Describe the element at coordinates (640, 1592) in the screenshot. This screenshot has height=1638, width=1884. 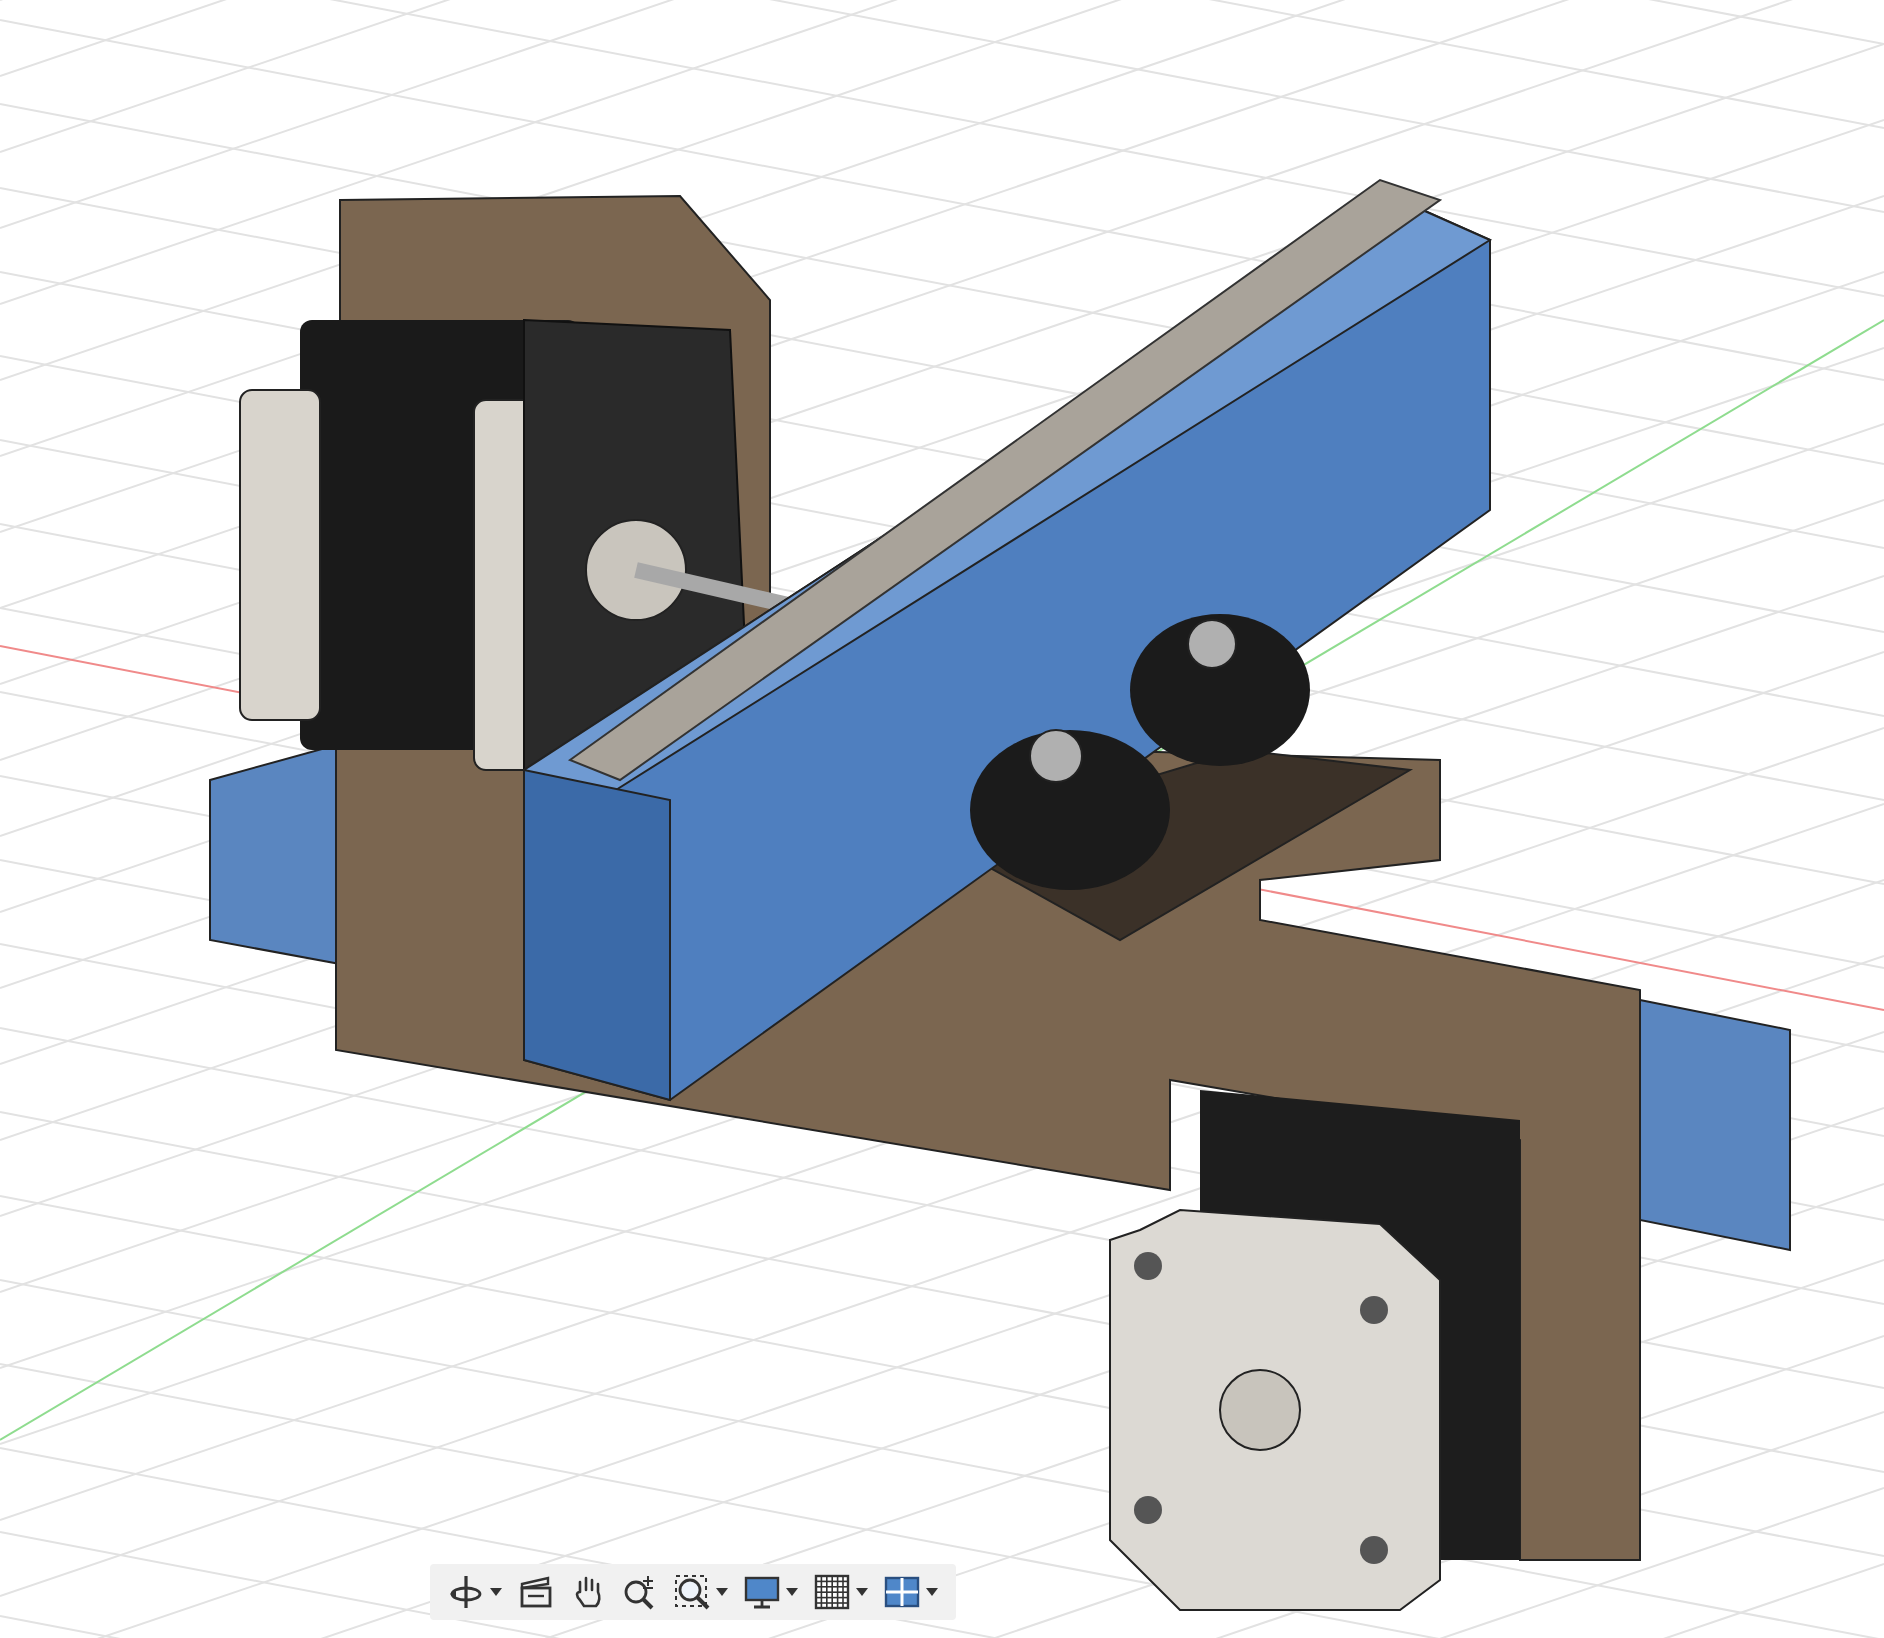
I see `zoom-icon` at that location.